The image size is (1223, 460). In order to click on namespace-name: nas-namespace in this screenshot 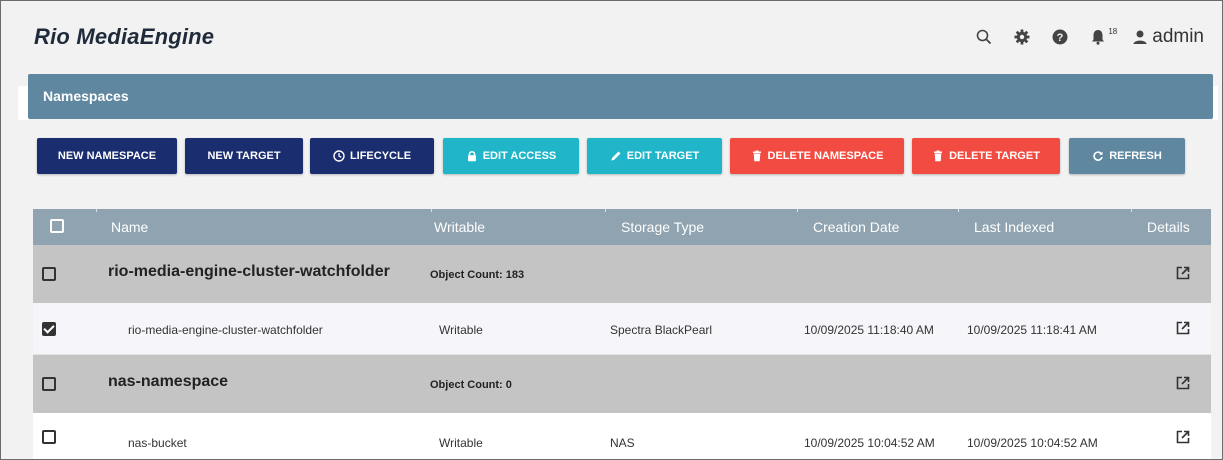, I will do `click(168, 381)`.